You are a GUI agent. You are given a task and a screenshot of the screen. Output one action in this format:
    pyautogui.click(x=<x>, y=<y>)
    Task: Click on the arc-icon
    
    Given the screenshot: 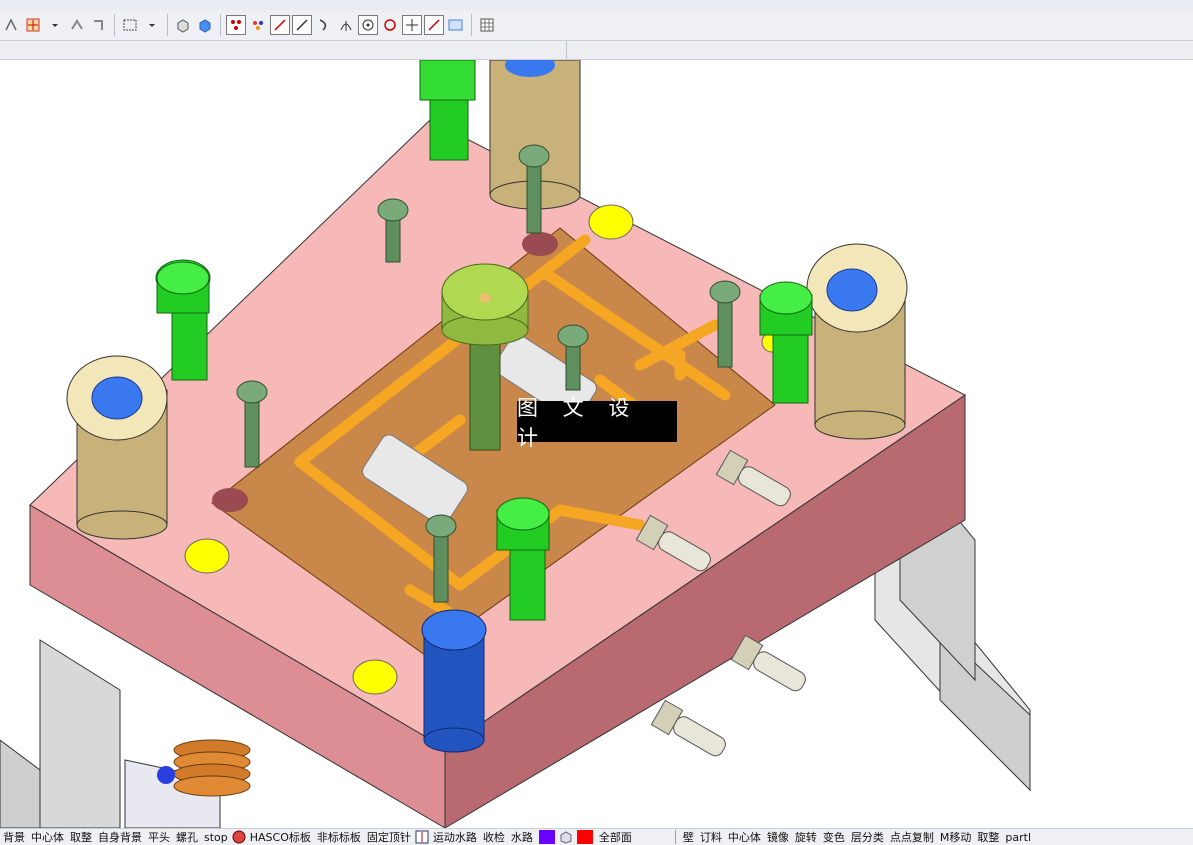 What is the action you would take?
    pyautogui.click(x=346, y=25)
    